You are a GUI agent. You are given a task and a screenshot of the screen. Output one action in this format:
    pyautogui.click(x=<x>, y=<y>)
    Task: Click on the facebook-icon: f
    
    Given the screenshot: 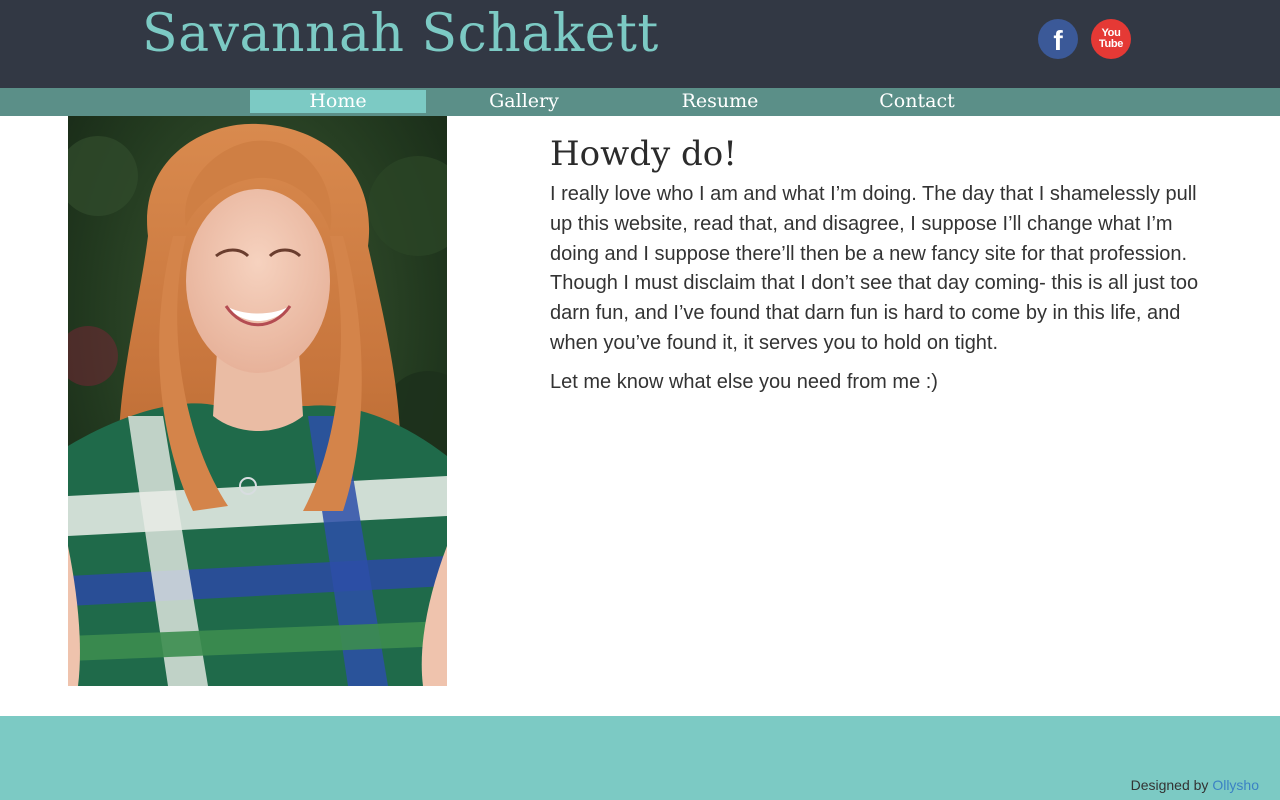 What is the action you would take?
    pyautogui.click(x=1058, y=39)
    